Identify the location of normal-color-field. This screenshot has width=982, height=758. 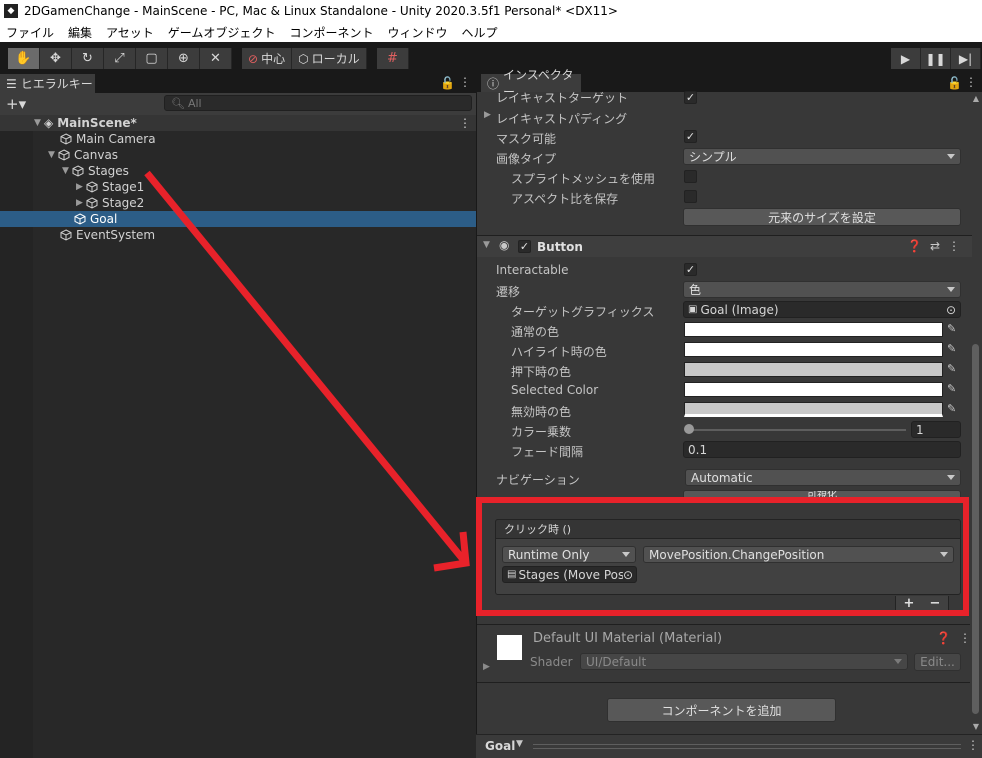
(813, 329).